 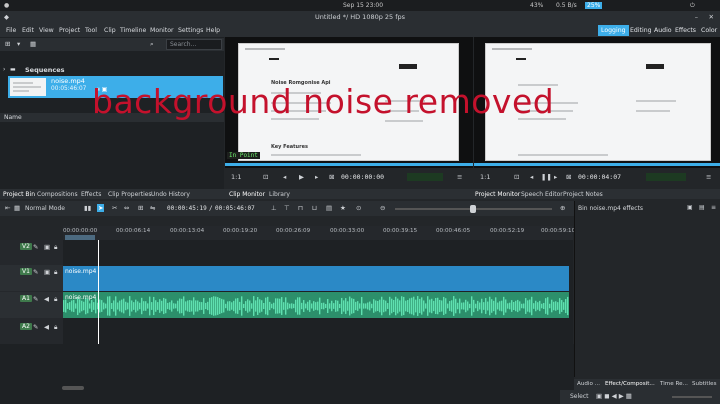 What do you see at coordinates (382, 208) in the screenshot?
I see `zoom-out-icon: ⊖` at bounding box center [382, 208].